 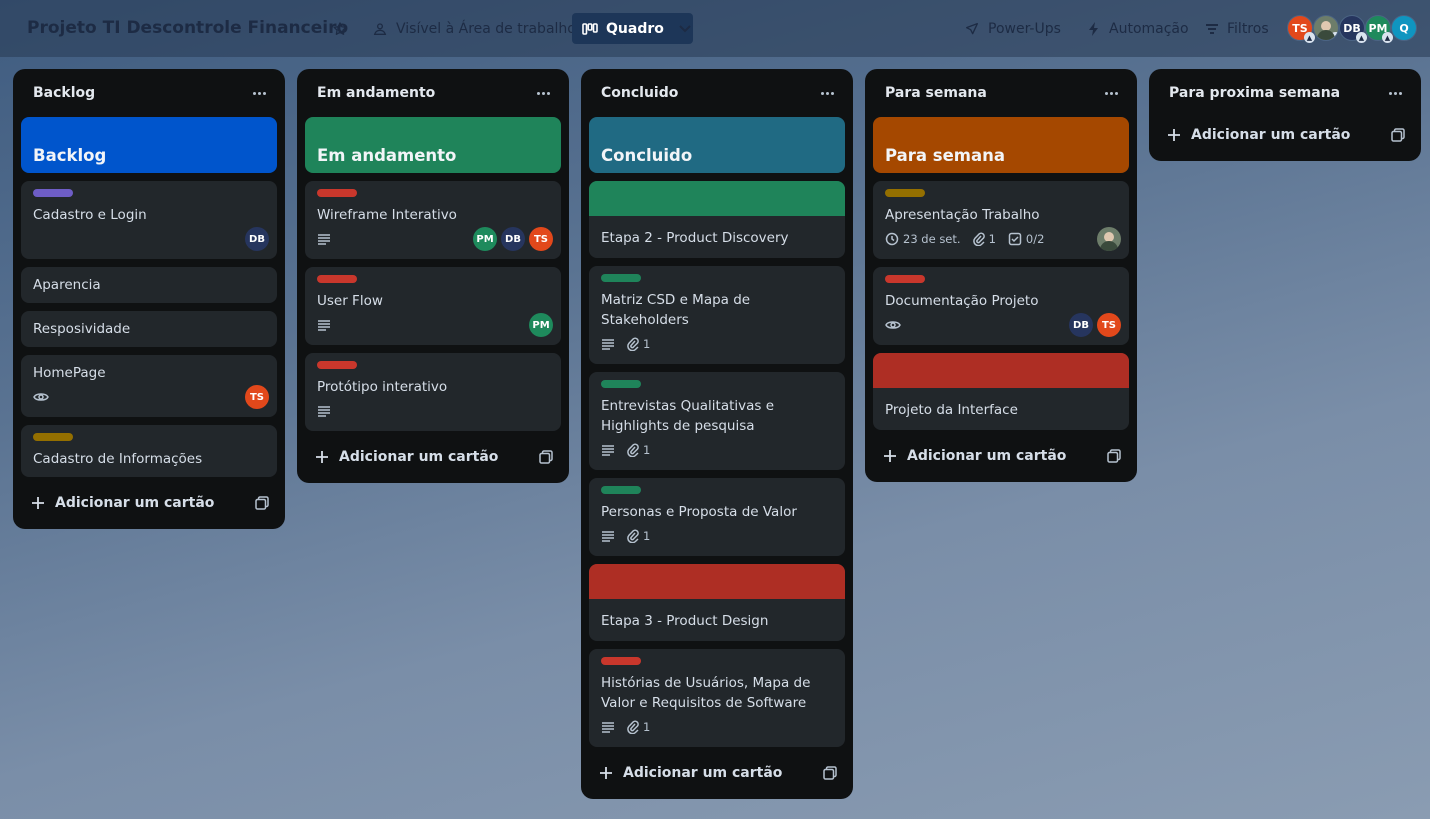 I want to click on card: Cadastro de Informações, so click(x=149, y=451).